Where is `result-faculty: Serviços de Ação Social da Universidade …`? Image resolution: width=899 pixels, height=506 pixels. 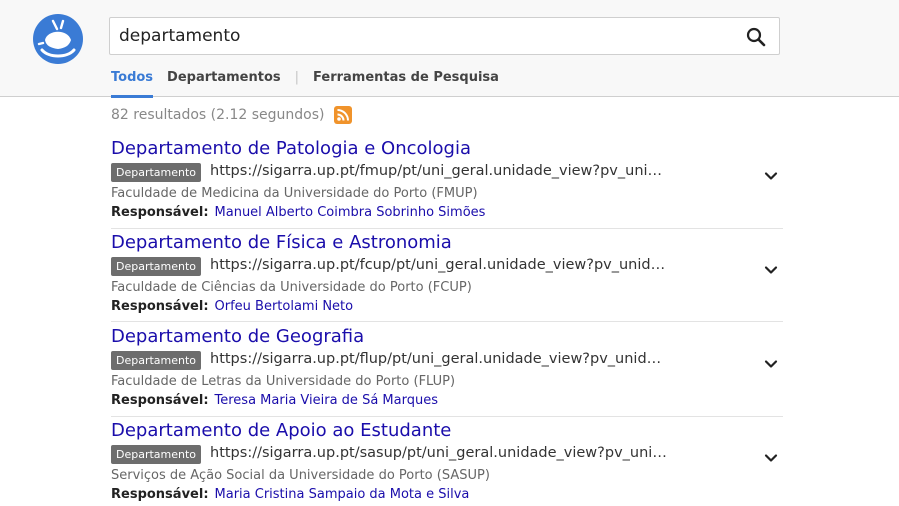
result-faculty: Serviços de Ação Social da Universidade … is located at coordinates (300, 475).